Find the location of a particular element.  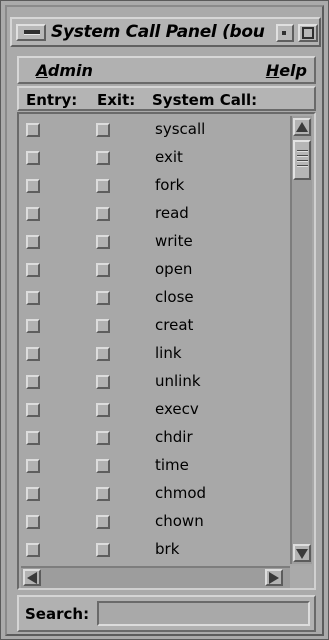

vertical-scroll-thumb is located at coordinates (302, 160).